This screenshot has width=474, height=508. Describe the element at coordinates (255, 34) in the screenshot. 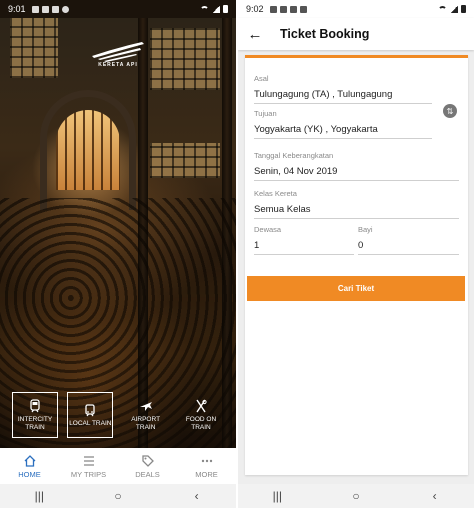

I see `back-arrow-icon: ←` at that location.